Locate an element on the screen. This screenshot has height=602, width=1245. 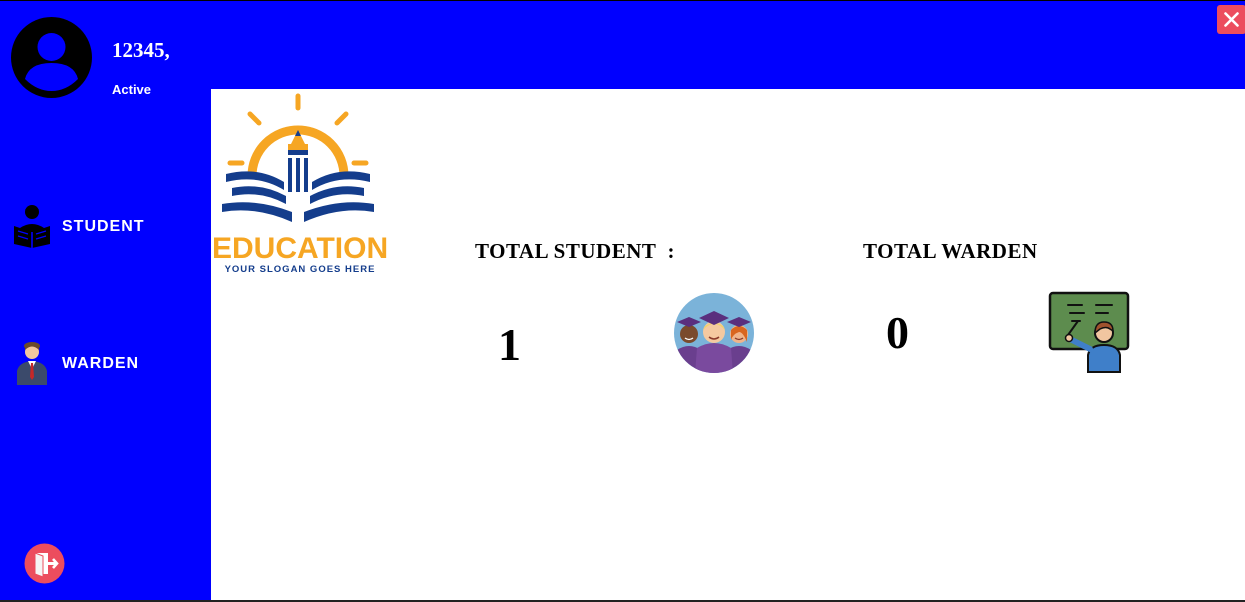
warden-person-icon is located at coordinates (32, 363).